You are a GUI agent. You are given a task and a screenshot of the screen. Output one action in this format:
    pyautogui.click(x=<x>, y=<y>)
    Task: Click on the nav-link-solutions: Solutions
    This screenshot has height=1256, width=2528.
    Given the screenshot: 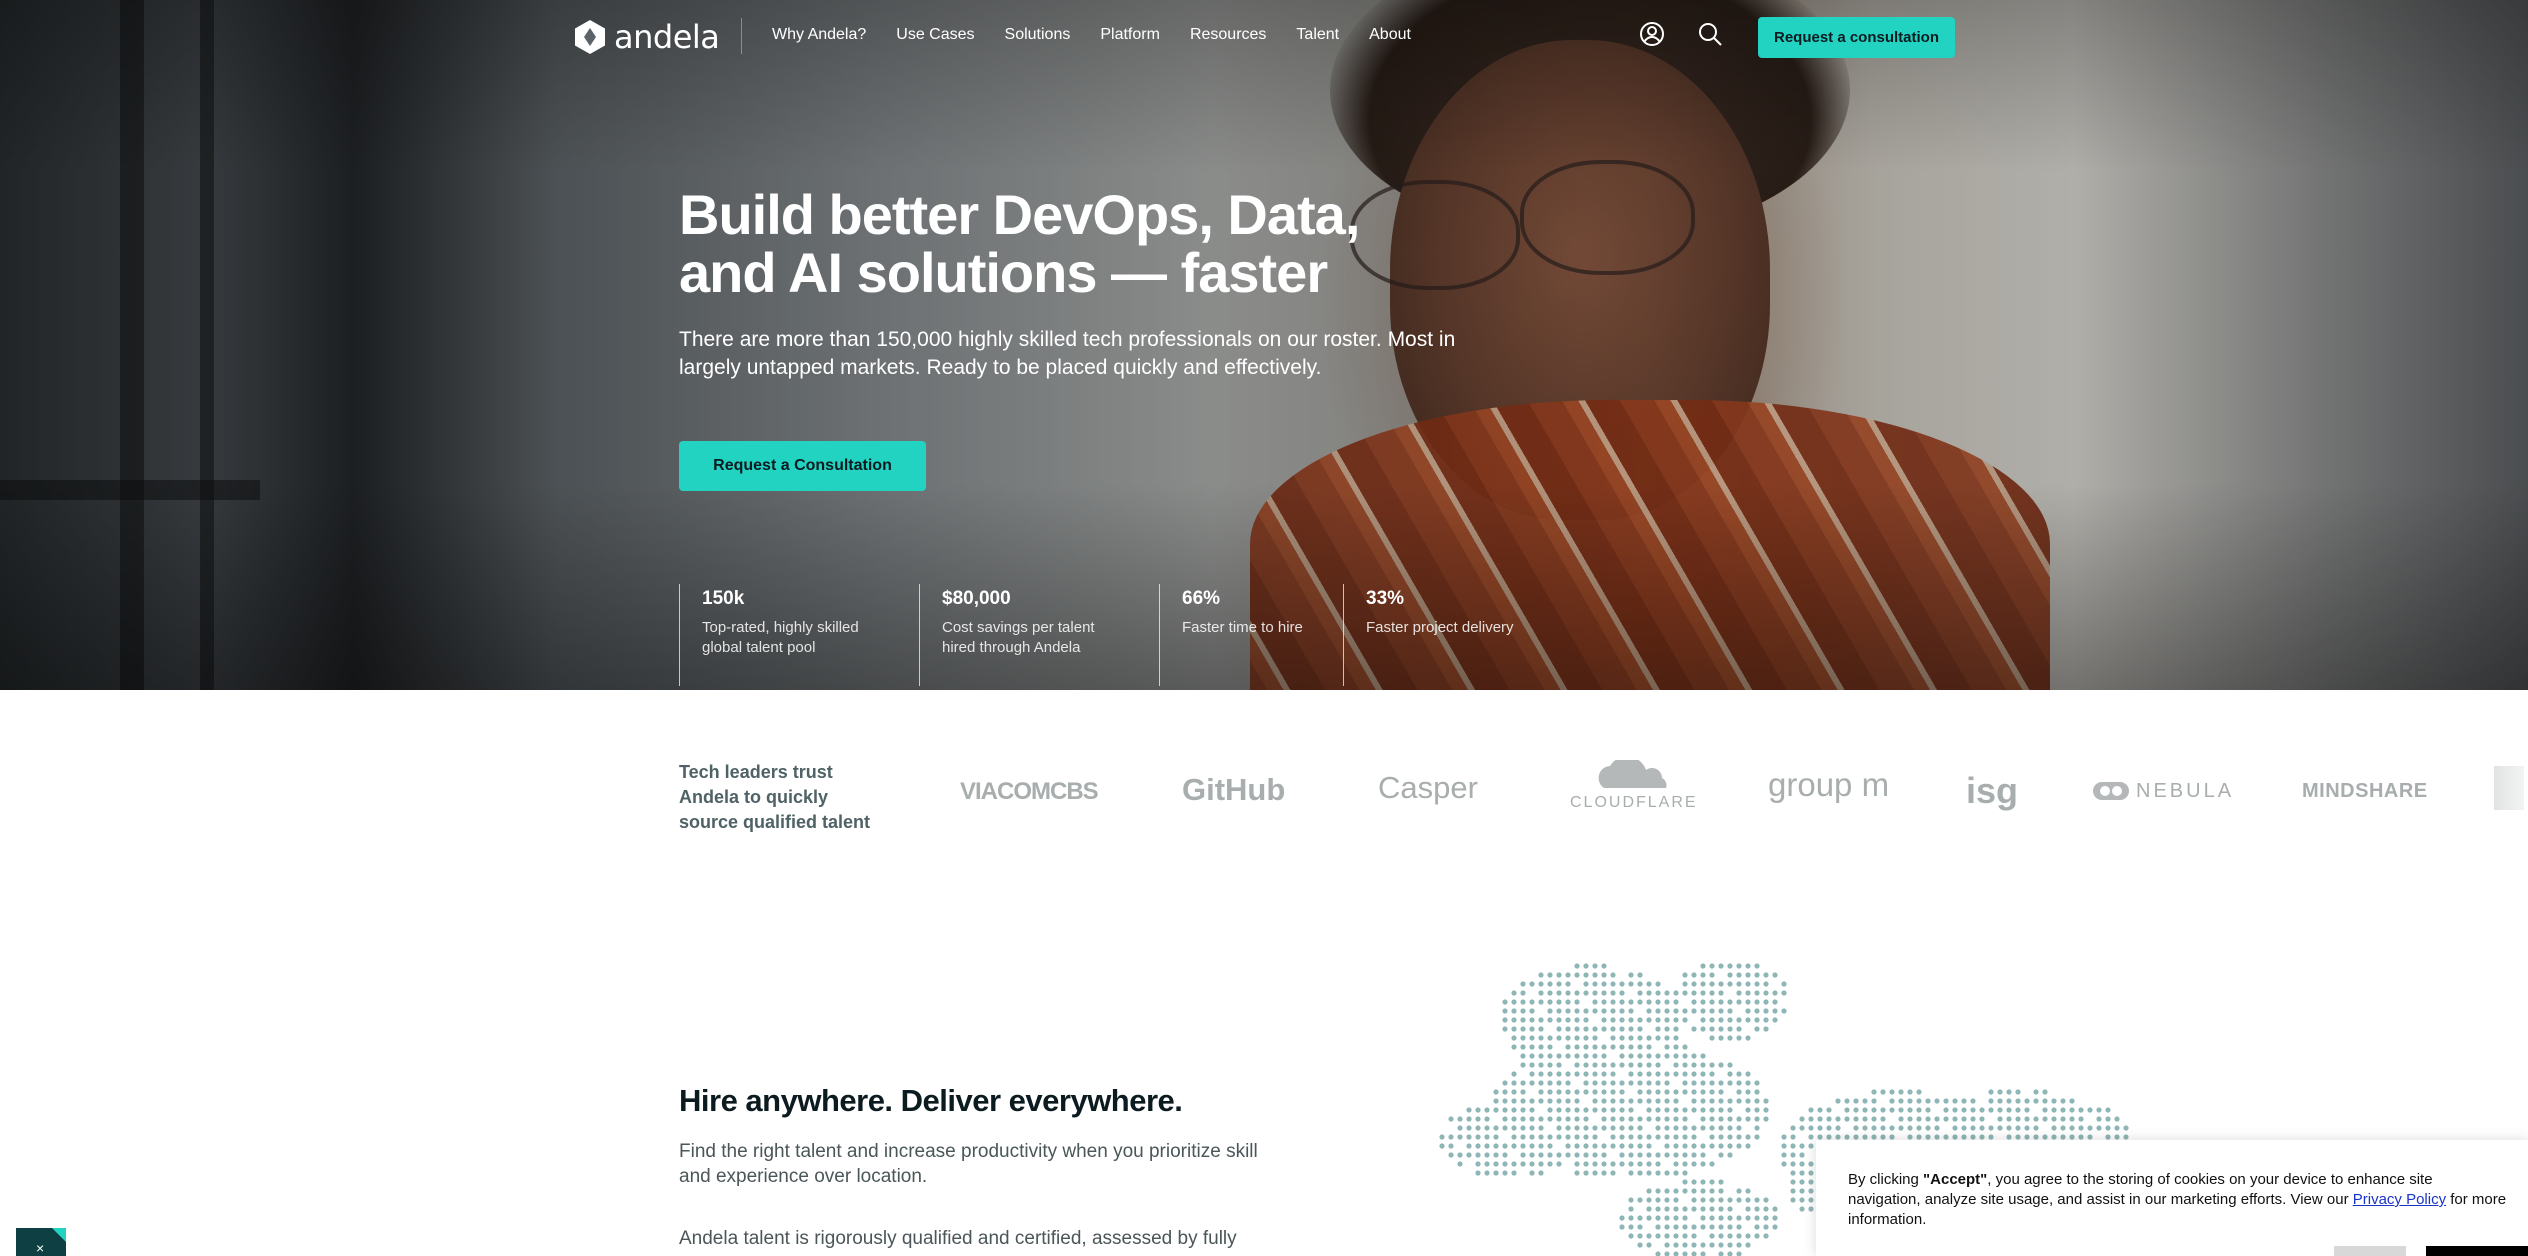 What is the action you would take?
    pyautogui.click(x=1038, y=35)
    